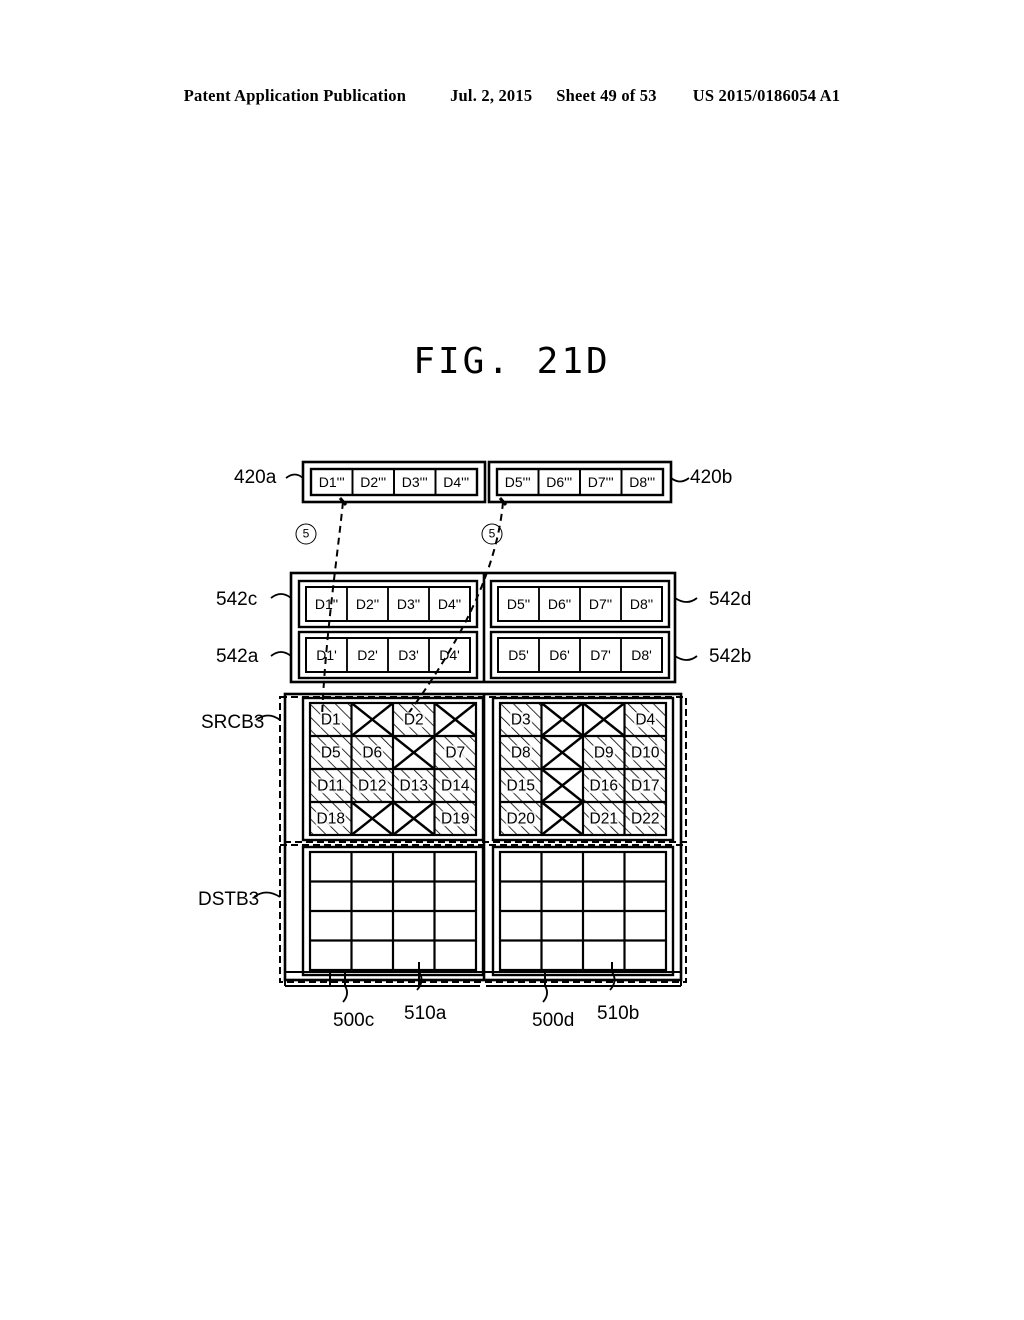 This screenshot has width=1024, height=1320. Describe the element at coordinates (255, 477) in the screenshot. I see `ref-label-420a: 420a` at that location.